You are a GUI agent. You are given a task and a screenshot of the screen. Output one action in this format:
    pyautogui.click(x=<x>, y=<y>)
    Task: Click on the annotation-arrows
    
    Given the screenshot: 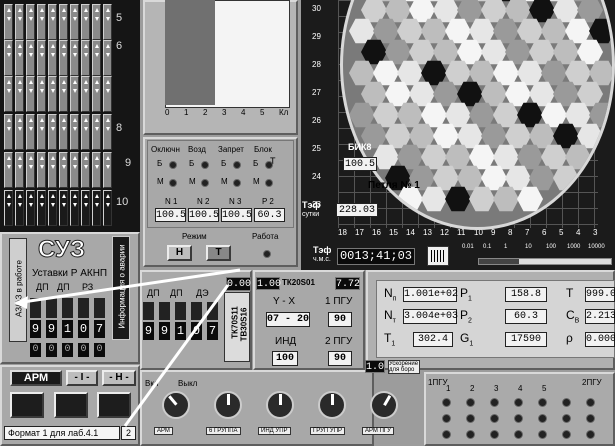 What is the action you would take?
    pyautogui.click(x=127, y=347)
    